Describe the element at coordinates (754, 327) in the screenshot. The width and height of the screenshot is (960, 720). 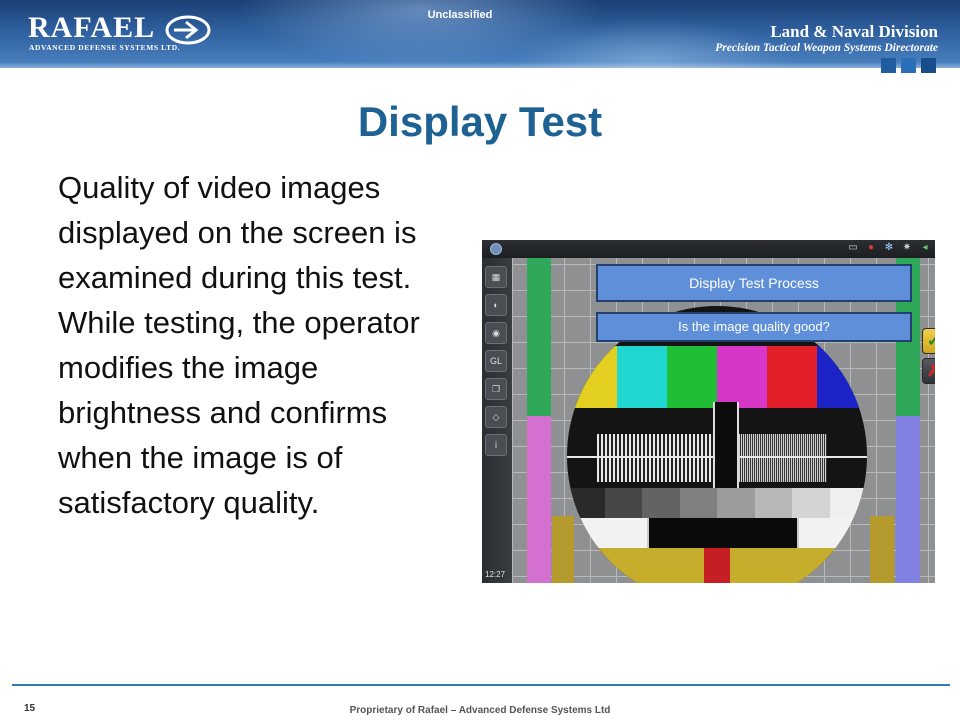
I see `dialog-question: Is the image quality good?` at that location.